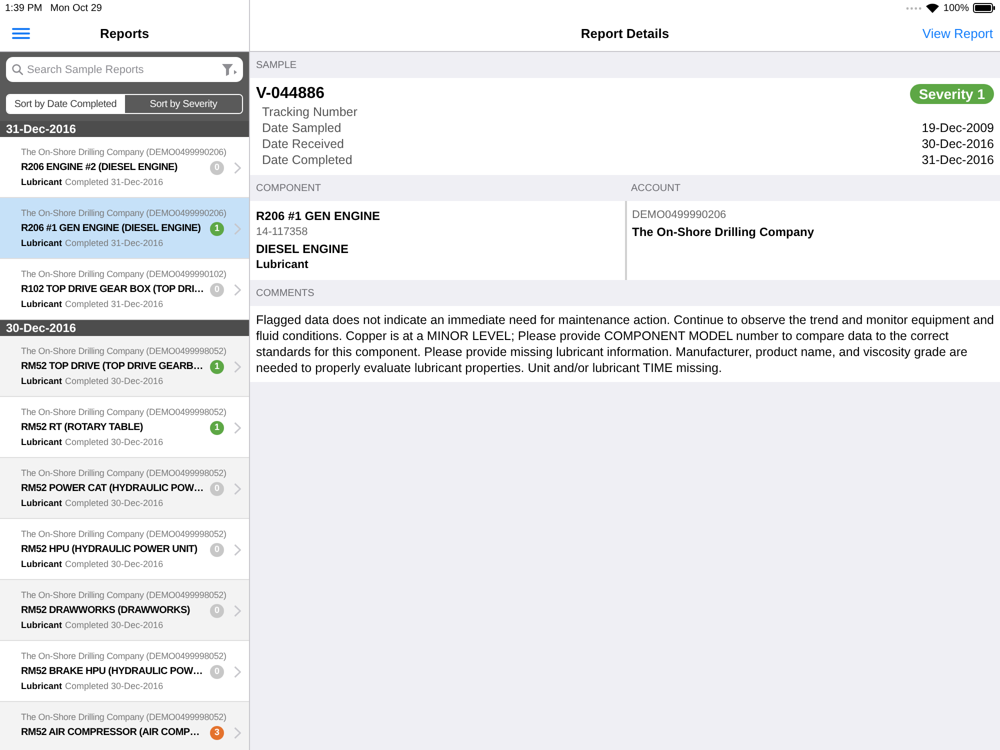 The width and height of the screenshot is (1000, 750). Describe the element at coordinates (958, 128) in the screenshot. I see `field-value: 19-Dec-2009` at that location.